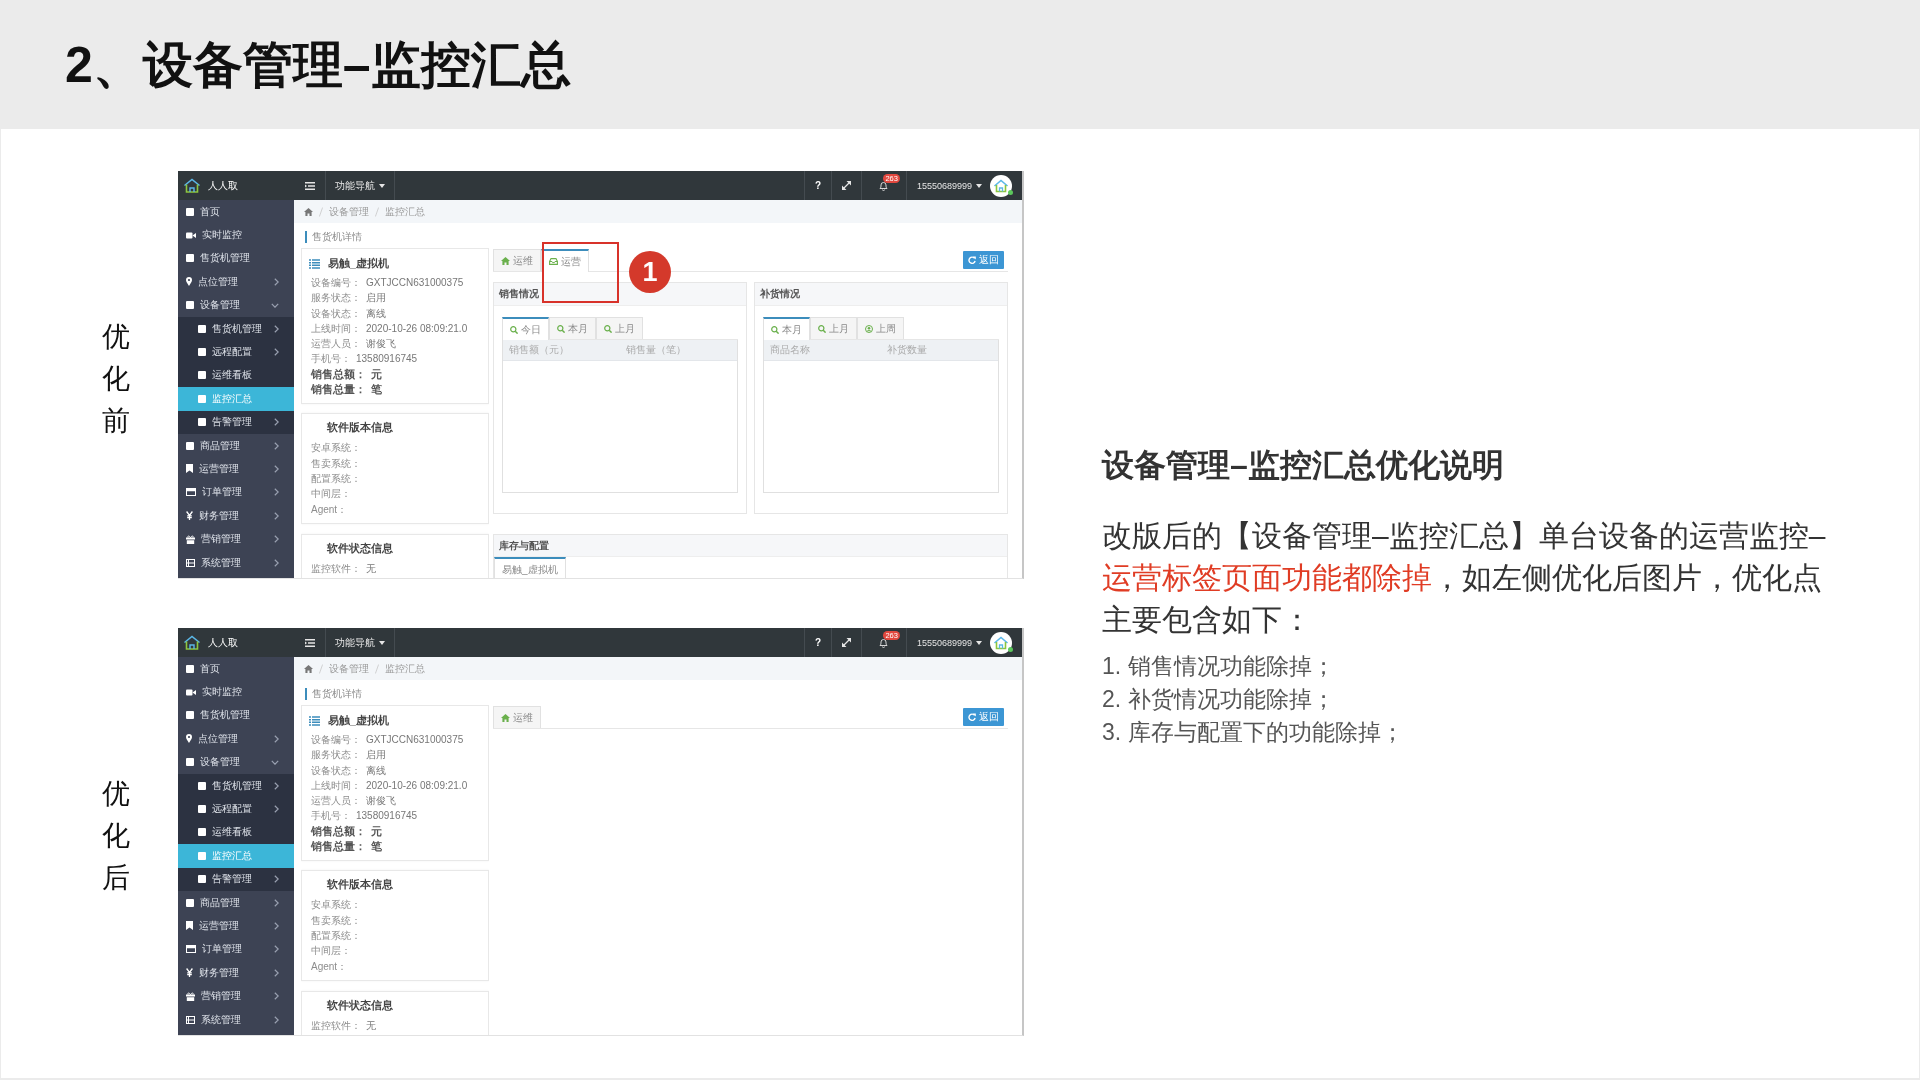 The height and width of the screenshot is (1080, 1920). Describe the element at coordinates (223, 642) in the screenshot. I see `brand-name: 人人取` at that location.